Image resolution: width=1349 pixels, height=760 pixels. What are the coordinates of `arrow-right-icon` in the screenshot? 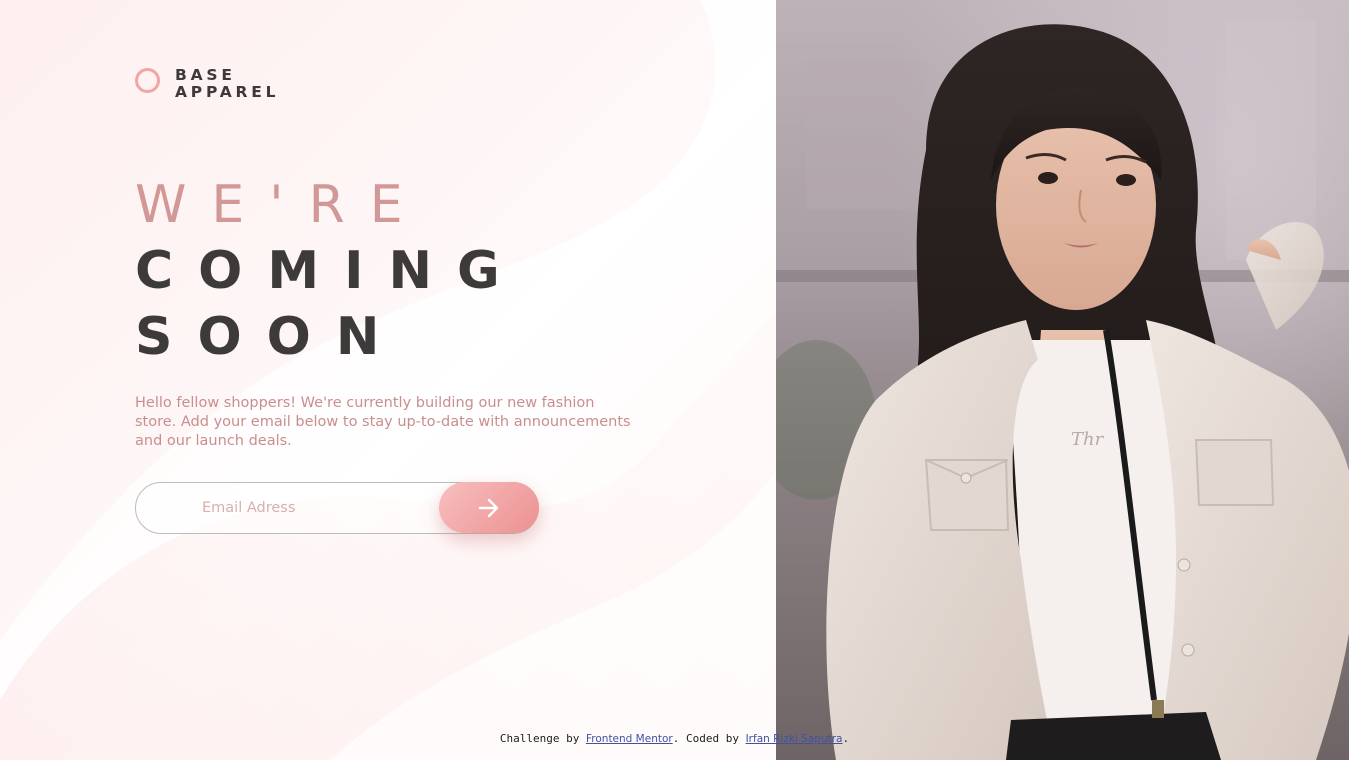 It's located at (488, 507).